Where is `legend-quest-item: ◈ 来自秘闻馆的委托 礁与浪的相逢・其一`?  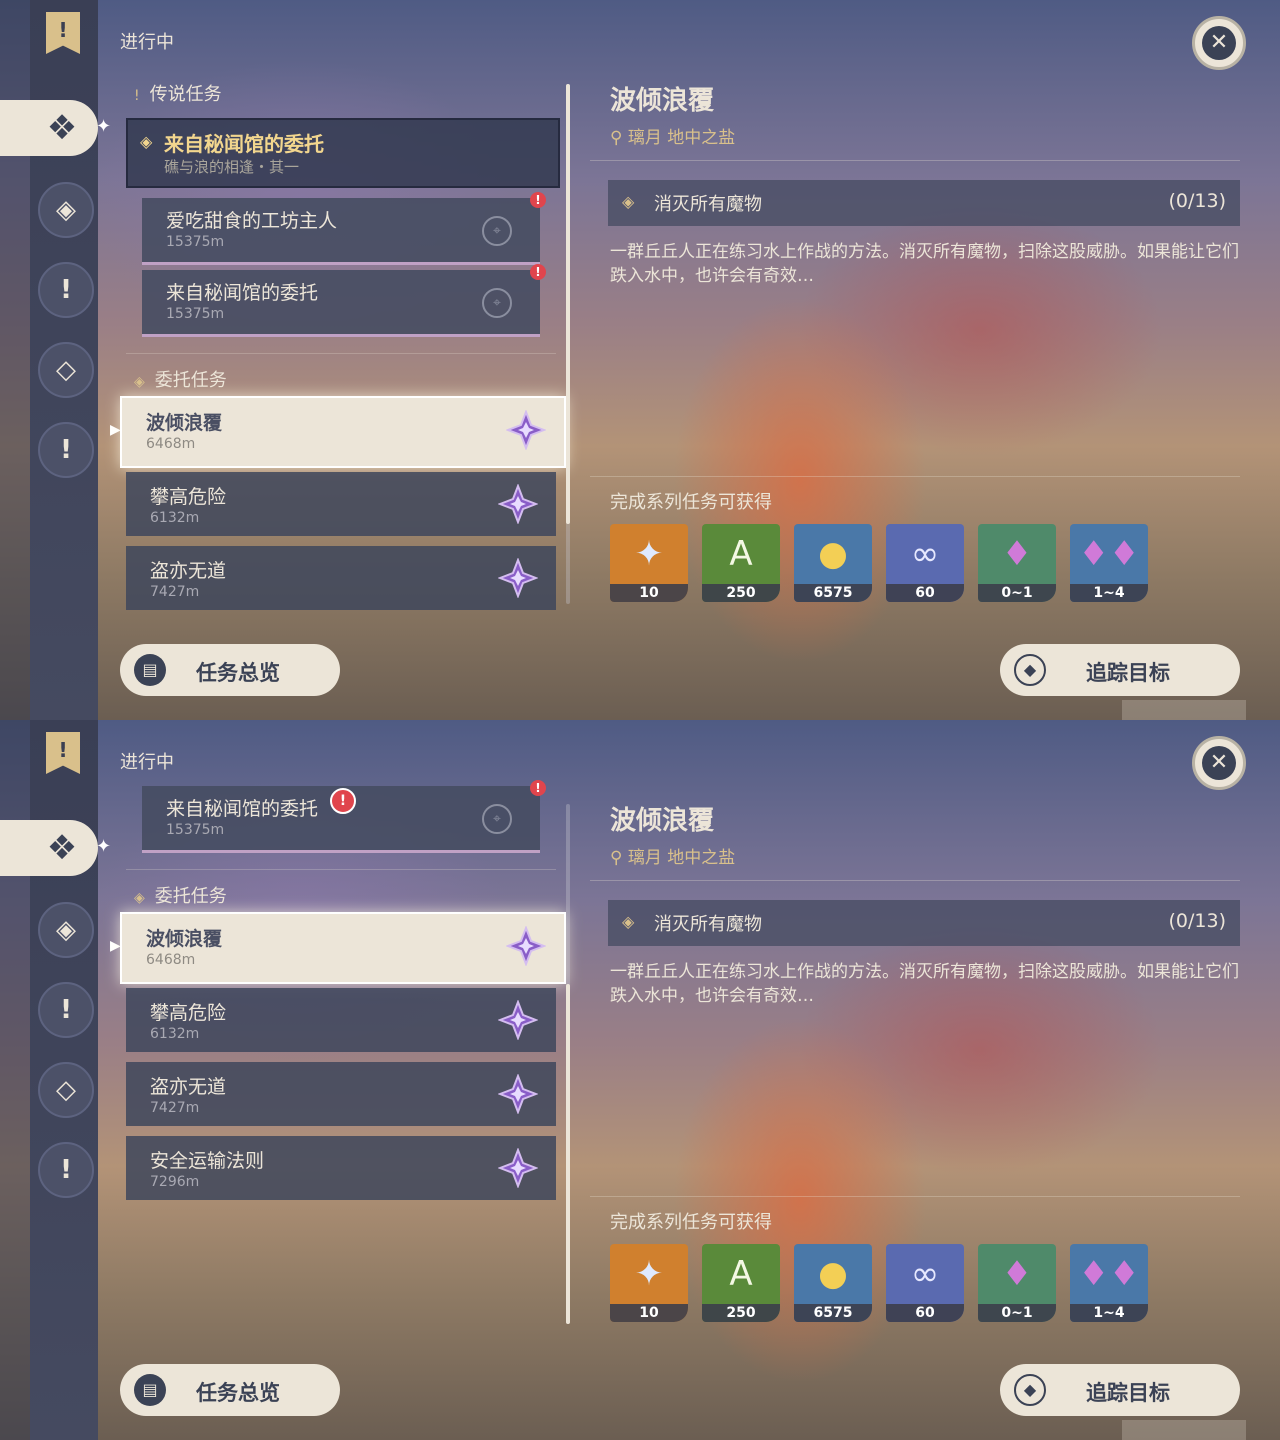
legend-quest-item: ◈ 来自秘闻馆的委托 礁与浪的相逢・其一 is located at coordinates (343, 153).